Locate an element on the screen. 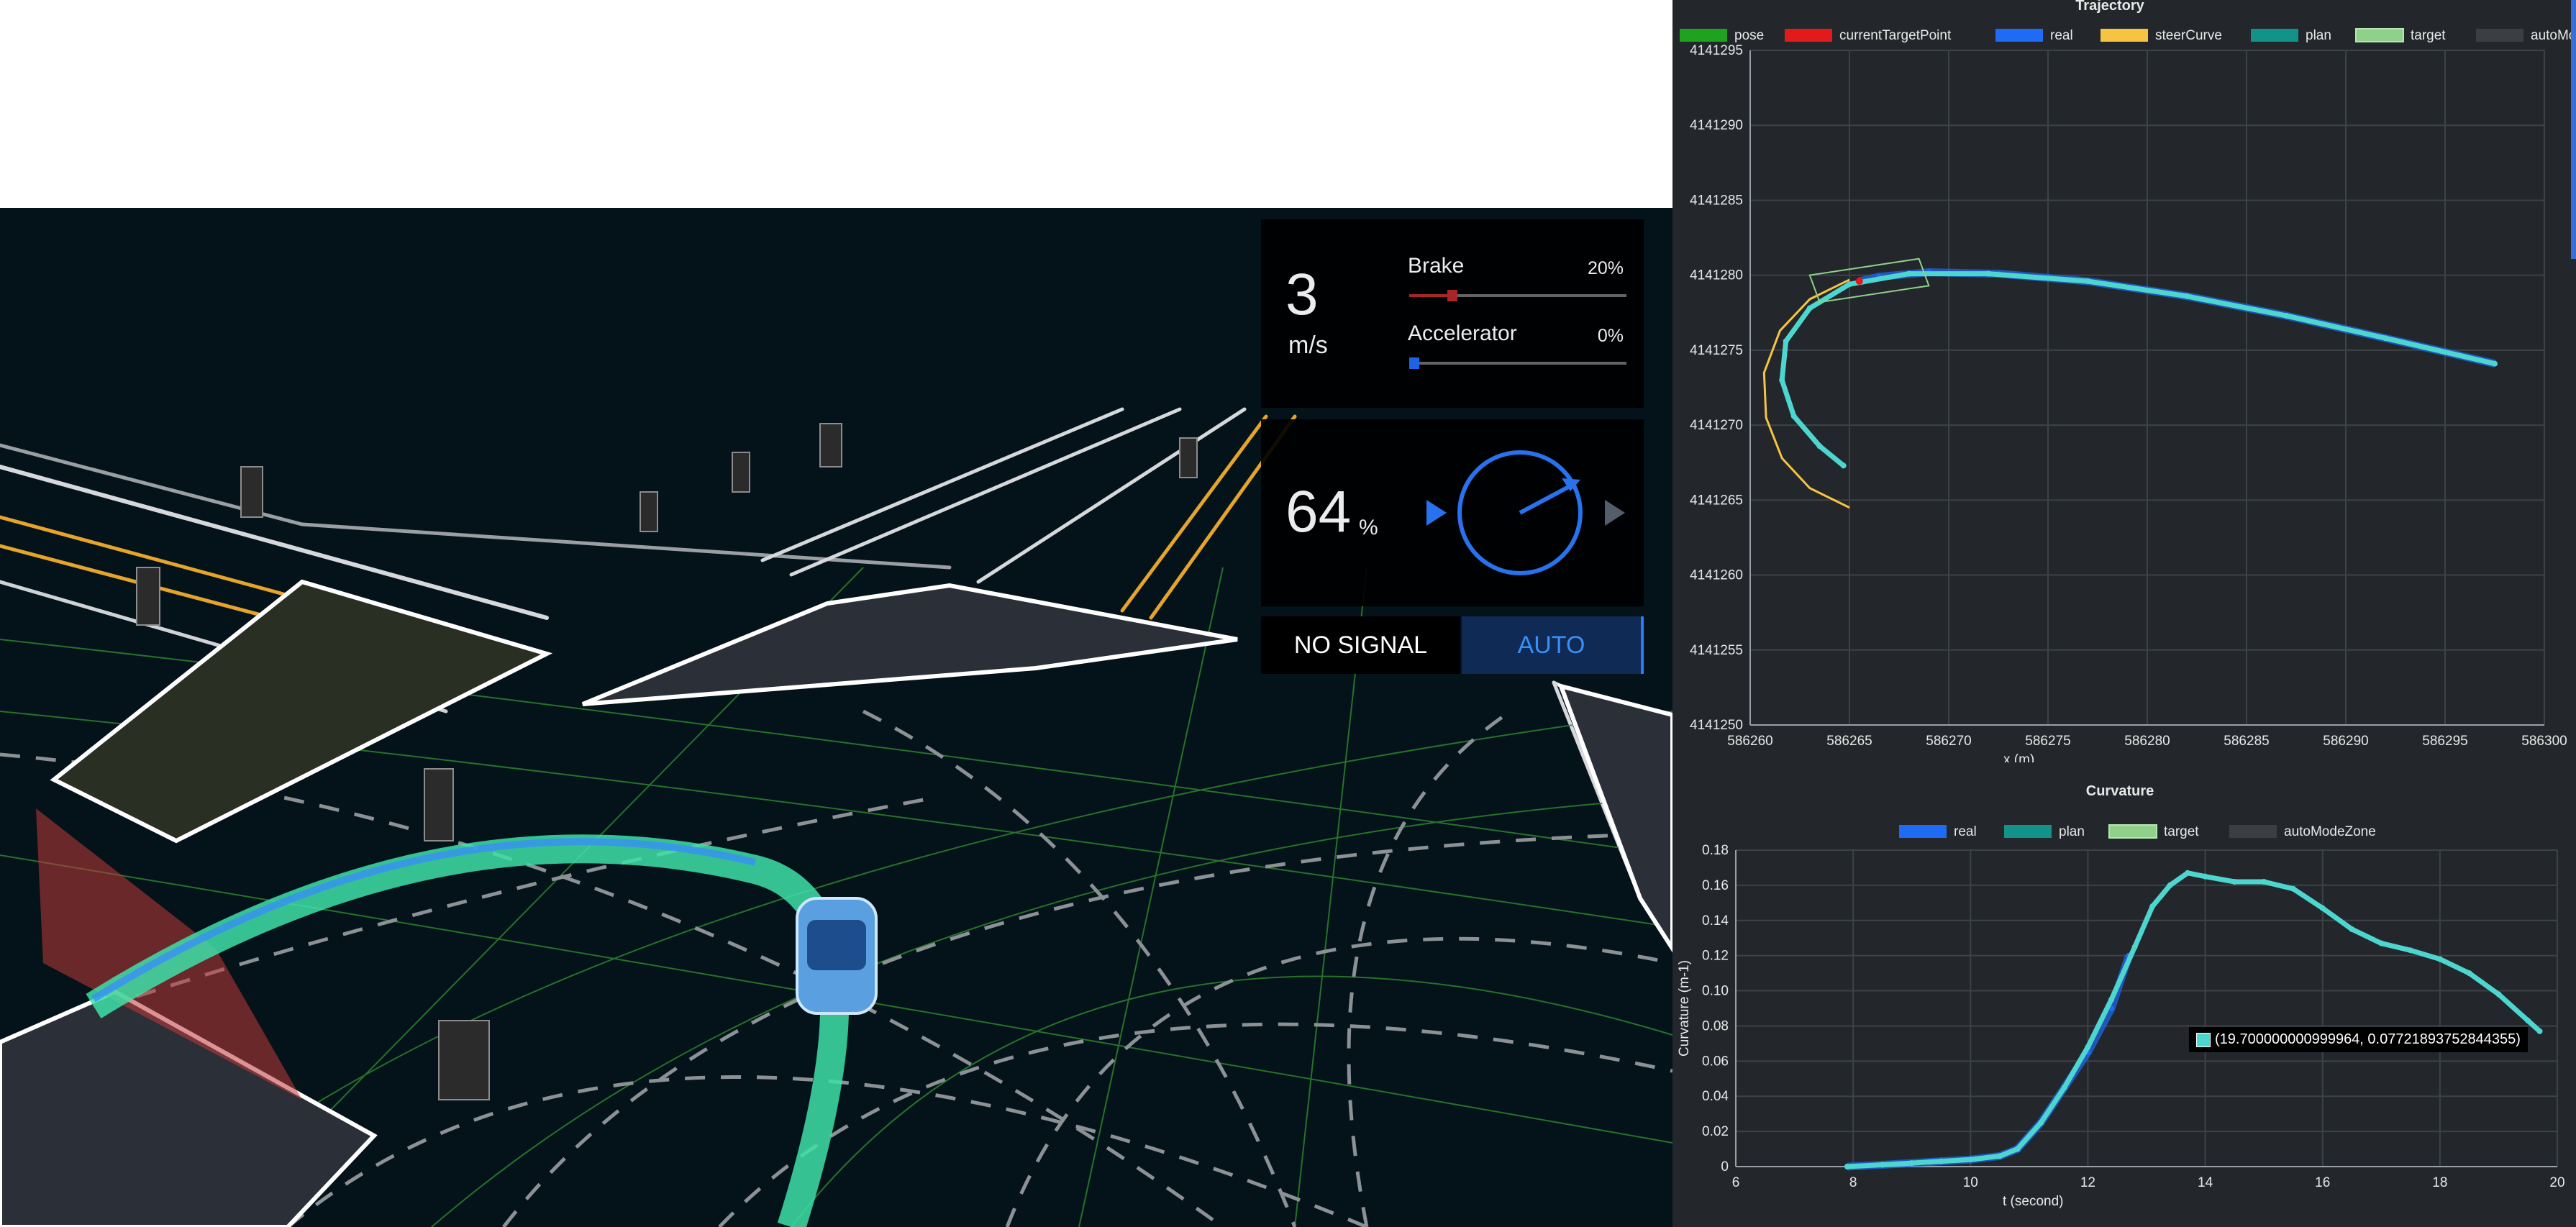 The height and width of the screenshot is (1227, 2576). legend-item-target: target is located at coordinates (2400, 35).